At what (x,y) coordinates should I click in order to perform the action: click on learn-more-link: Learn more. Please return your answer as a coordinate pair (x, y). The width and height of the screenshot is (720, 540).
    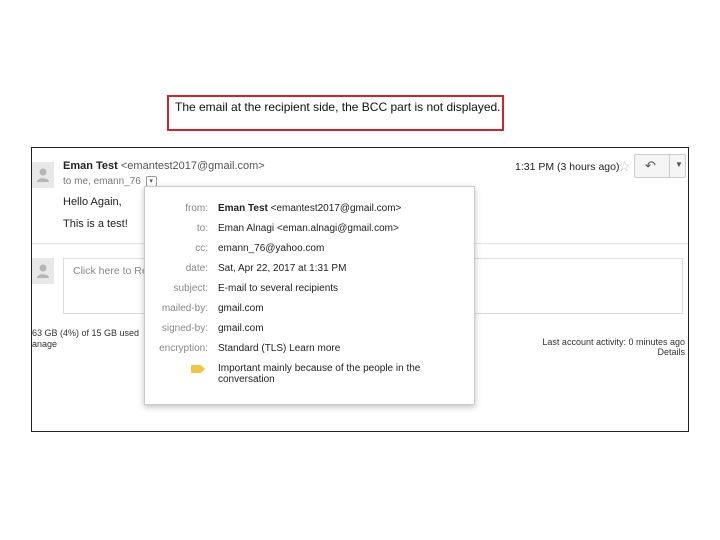
    Looking at the image, I should click on (314, 348).